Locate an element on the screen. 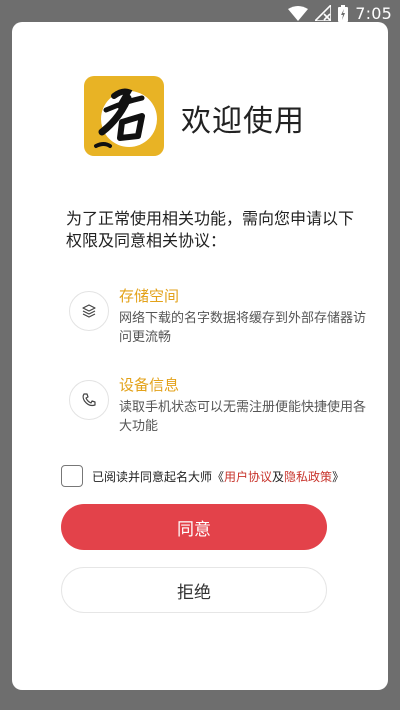 This screenshot has height=710, width=400. permission-intro-text: 为了正常使用相关功能，需向您申请以下权限及同意相关协议： is located at coordinates (210, 229).